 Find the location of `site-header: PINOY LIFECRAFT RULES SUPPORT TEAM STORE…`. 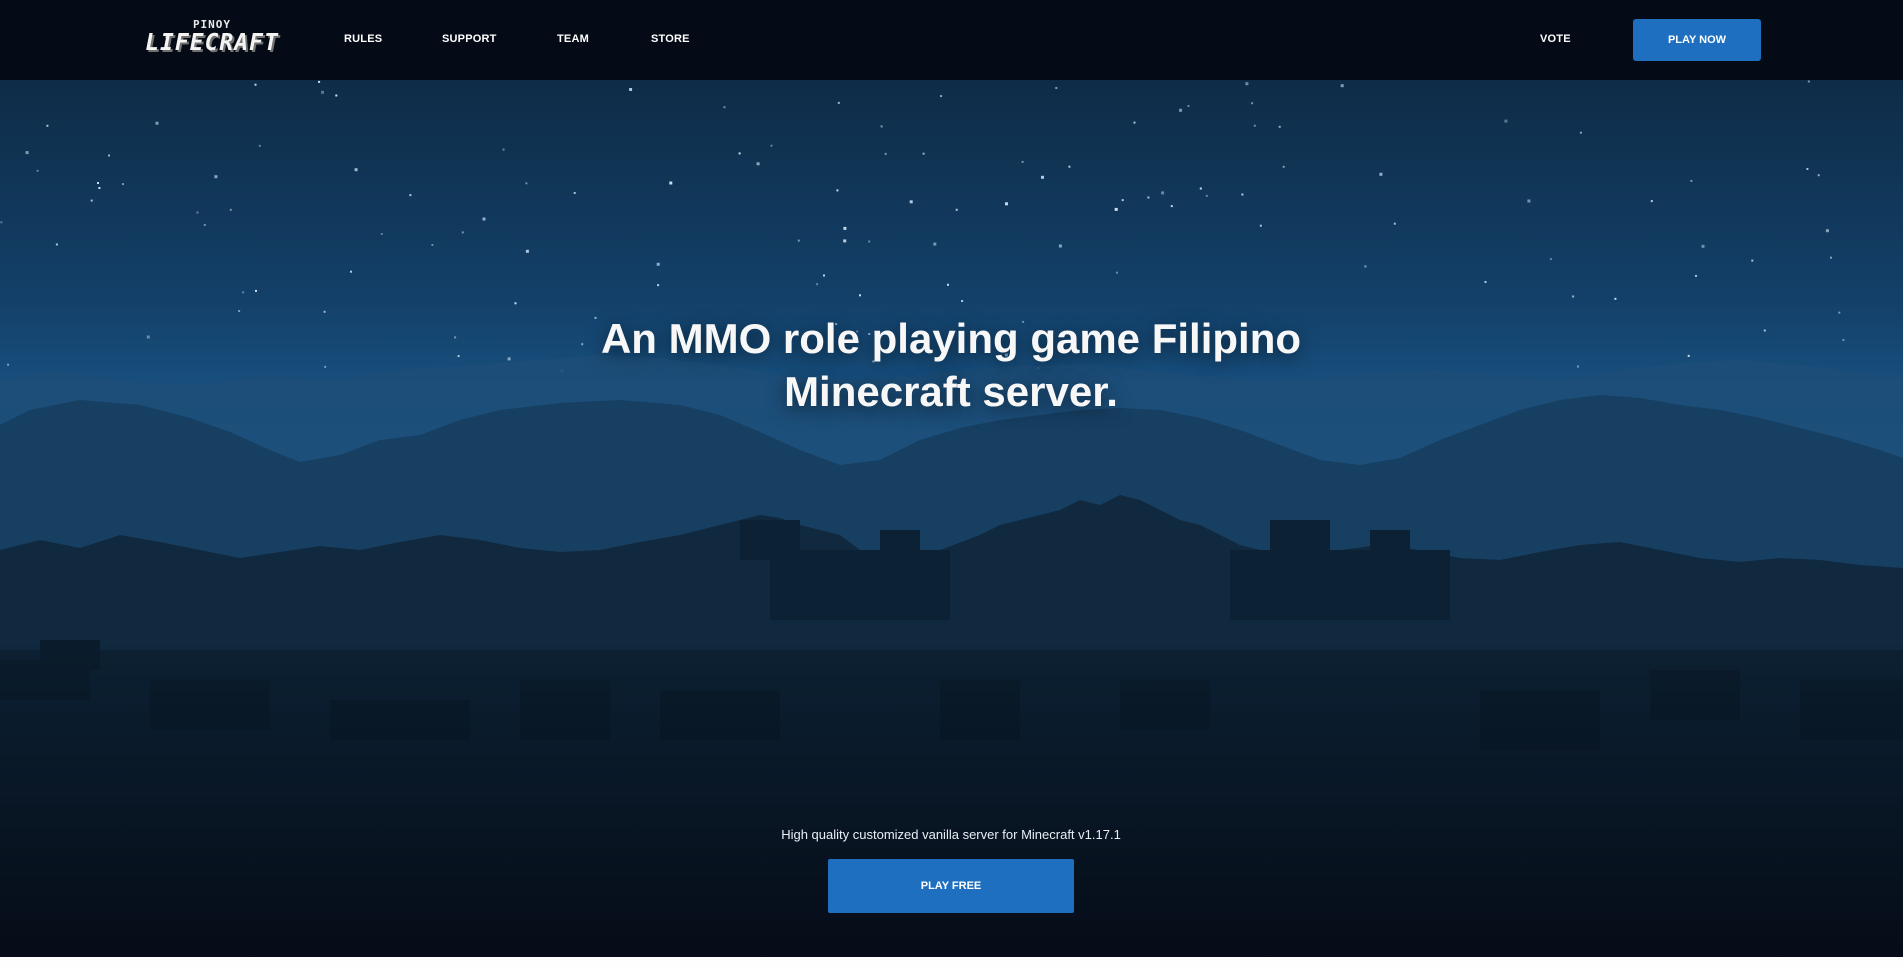

site-header: PINOY LIFECRAFT RULES SUPPORT TEAM STORE… is located at coordinates (951, 40).